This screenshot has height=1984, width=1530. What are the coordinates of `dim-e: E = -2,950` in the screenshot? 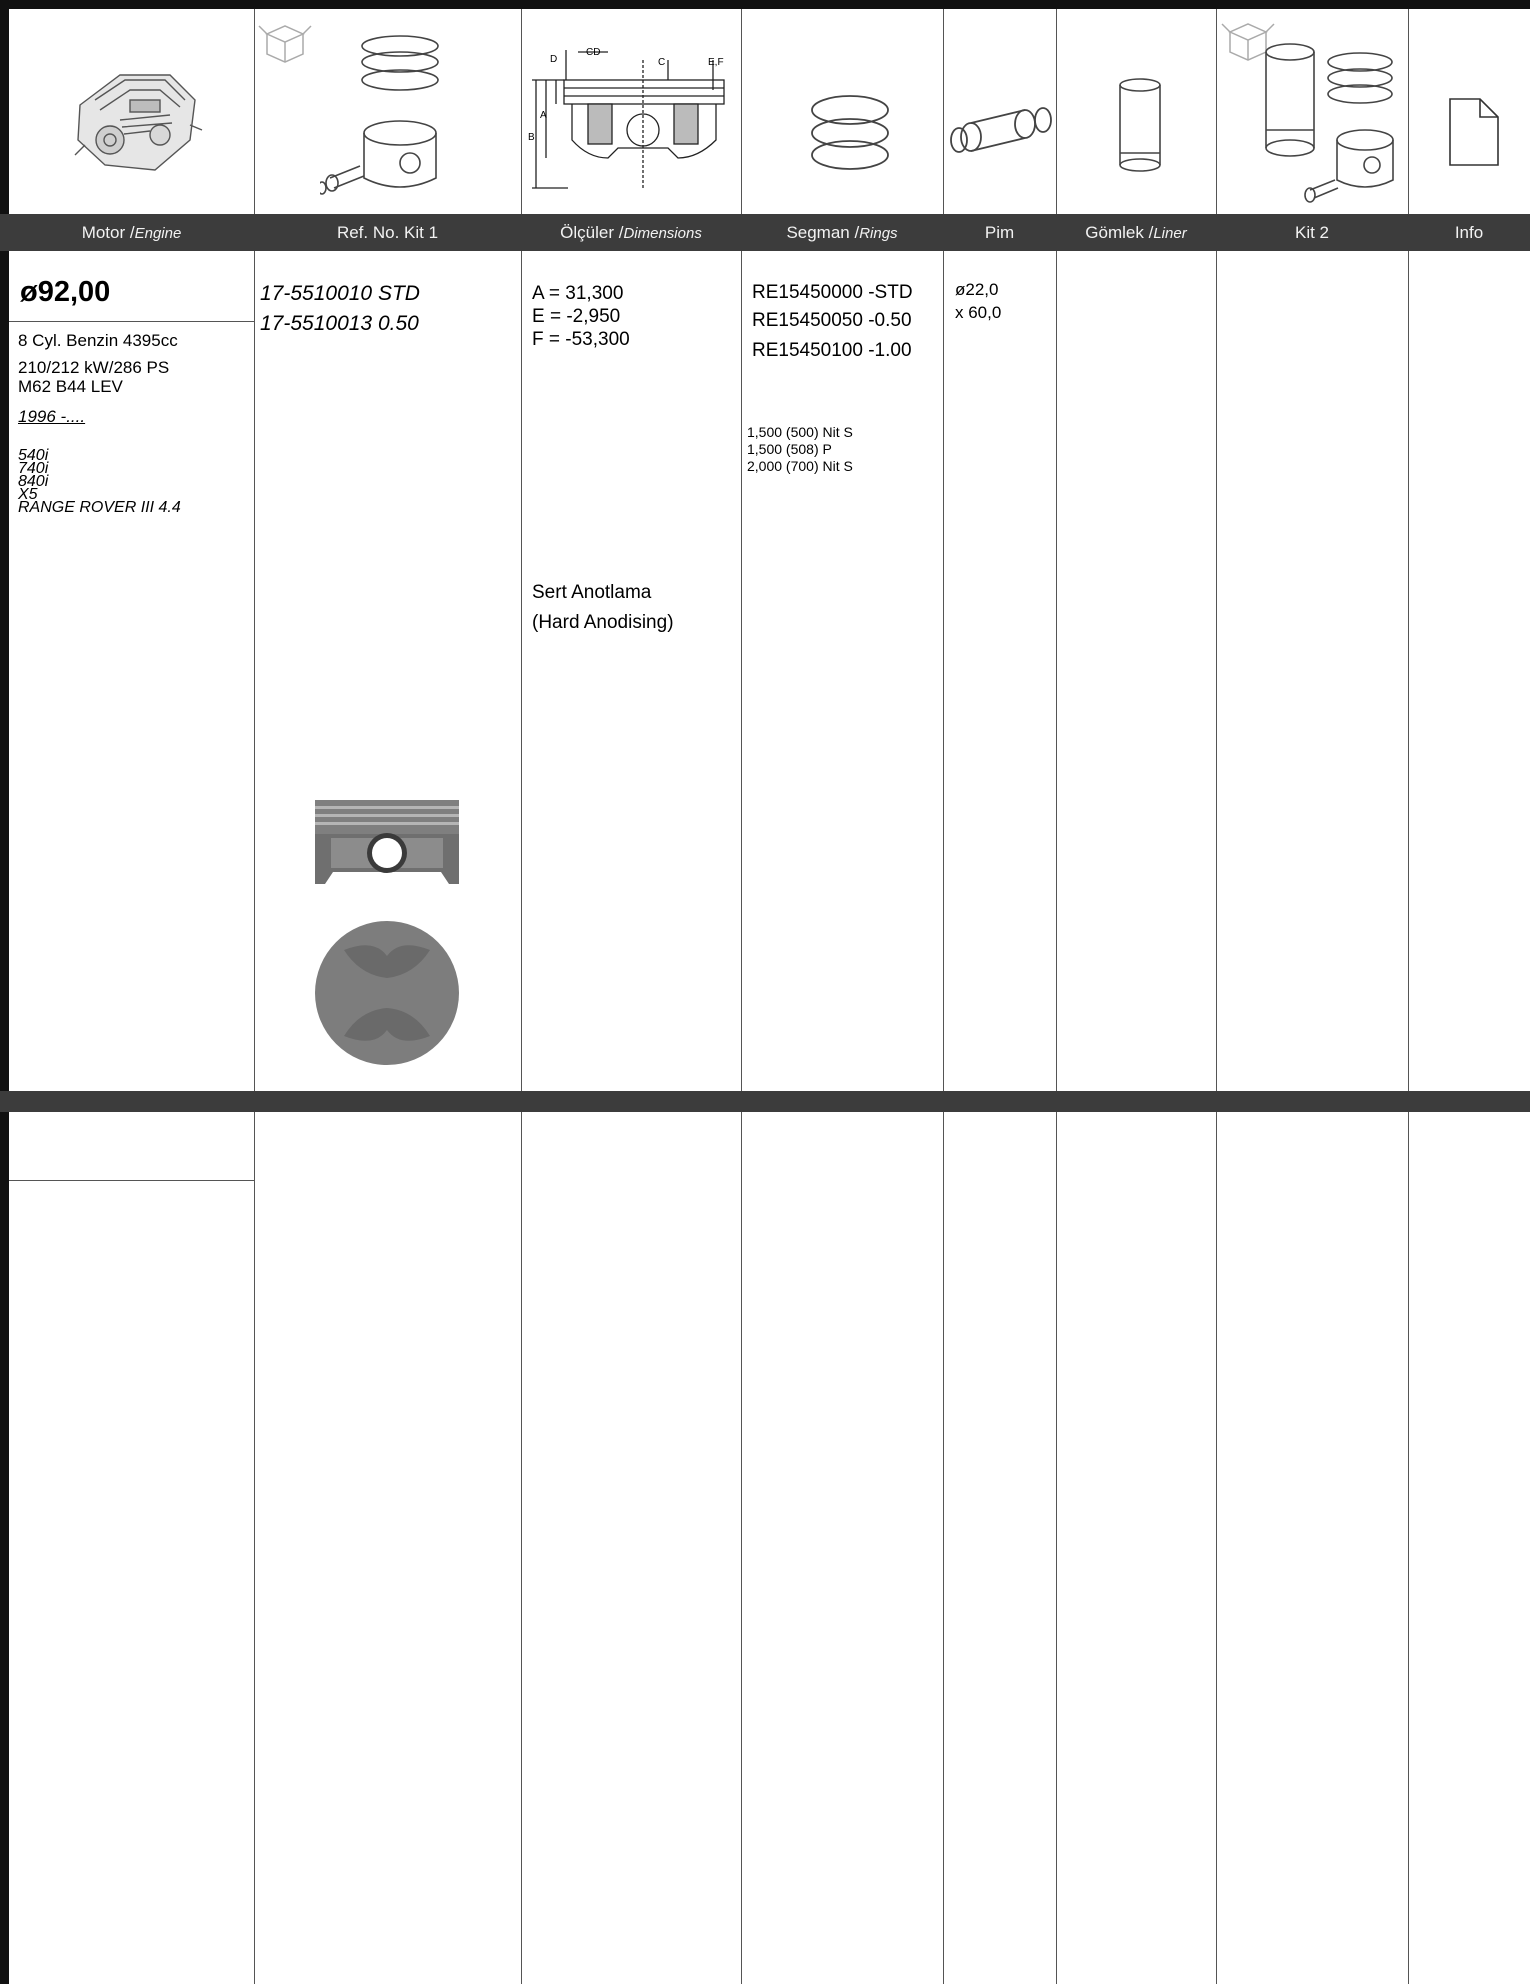 It's located at (576, 316).